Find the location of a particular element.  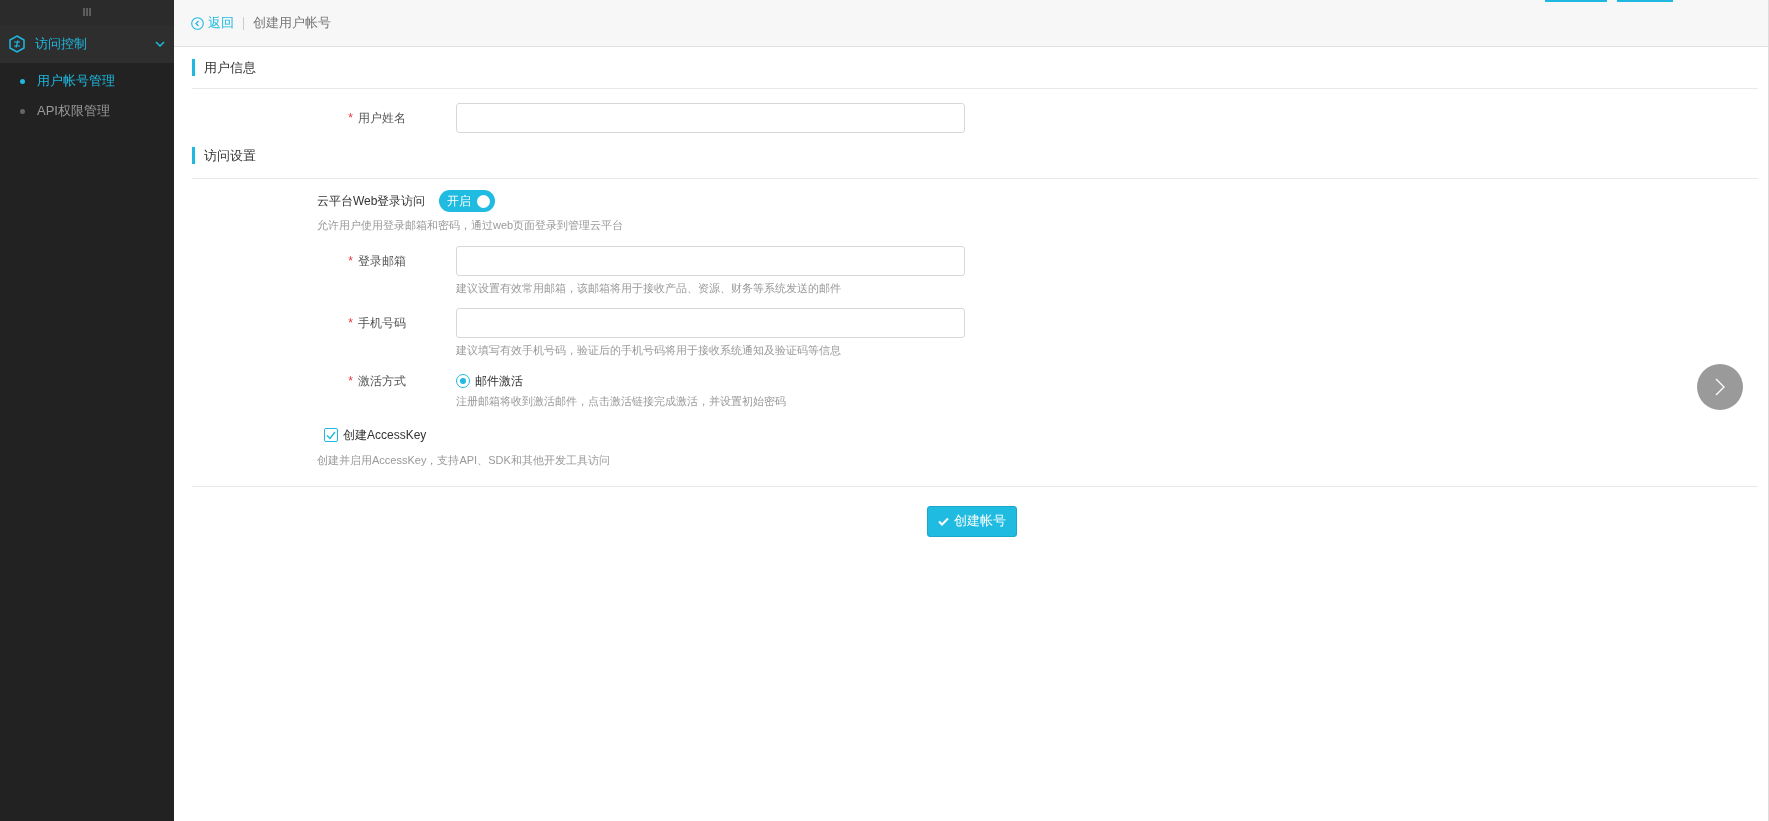

field-hint: 建议填写有效手机号码，验证后的手机号码将用于接收系统通知及验证码等信息 is located at coordinates (649, 350).